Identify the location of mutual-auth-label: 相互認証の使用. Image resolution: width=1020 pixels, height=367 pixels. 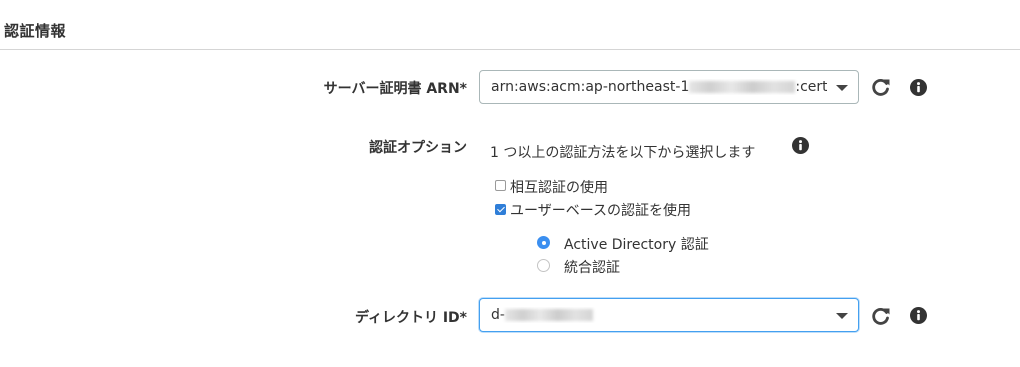
(559, 188).